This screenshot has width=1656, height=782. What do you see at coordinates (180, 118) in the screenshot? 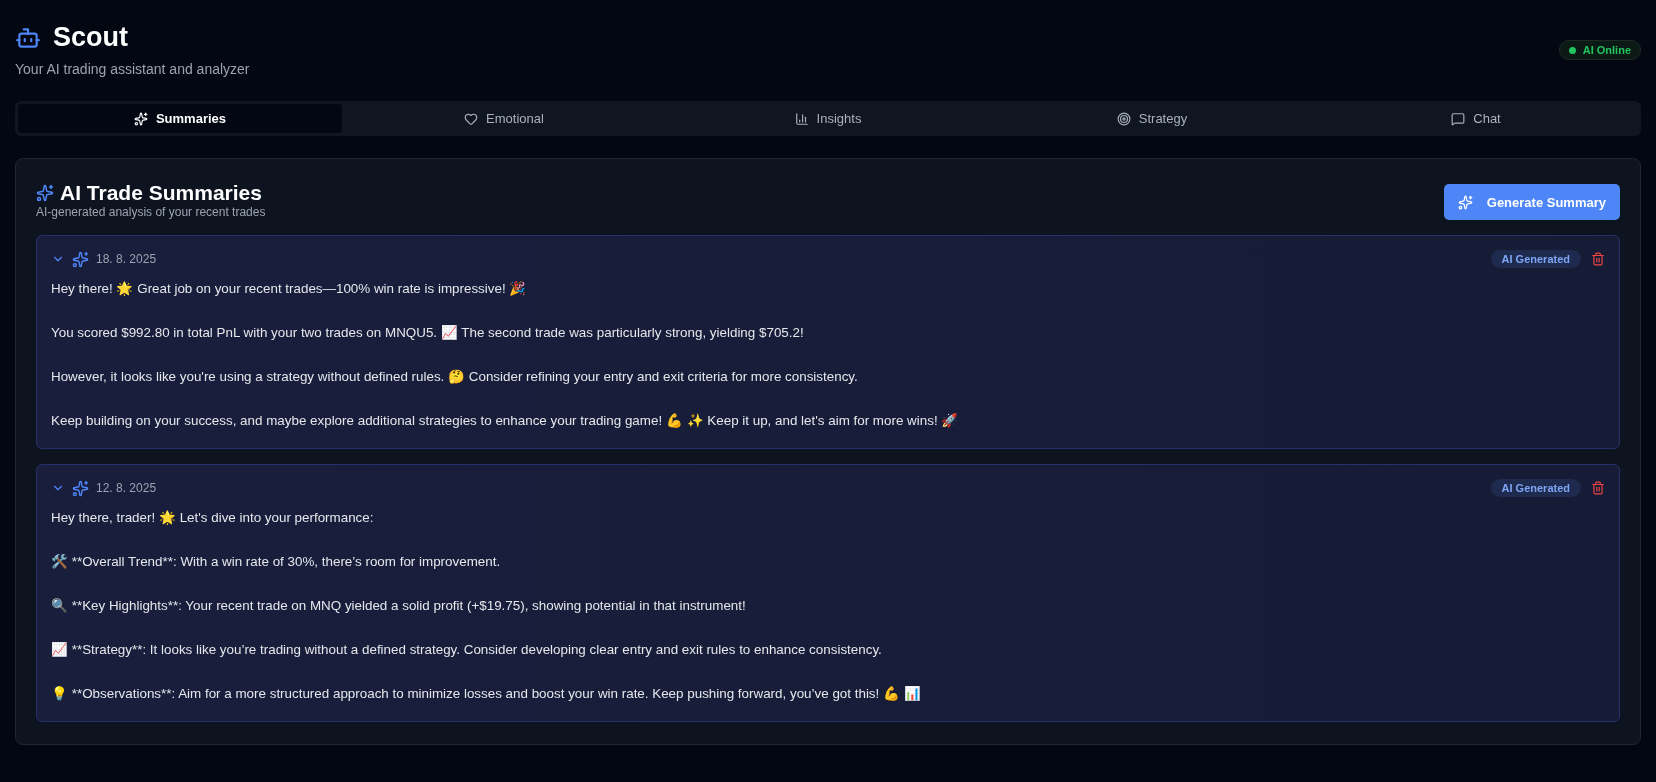
I see `tab: Summaries` at bounding box center [180, 118].